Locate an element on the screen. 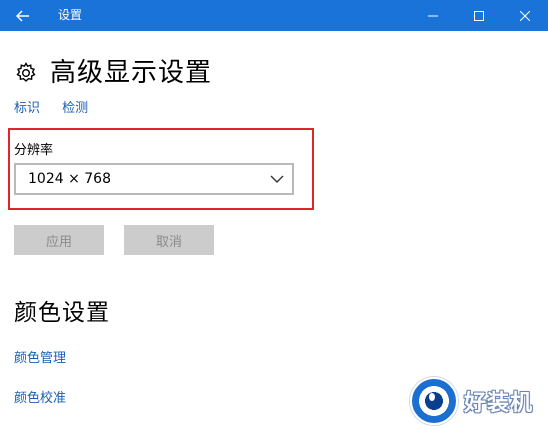 The height and width of the screenshot is (429, 548). watermark-text: 好装机 is located at coordinates (499, 403).